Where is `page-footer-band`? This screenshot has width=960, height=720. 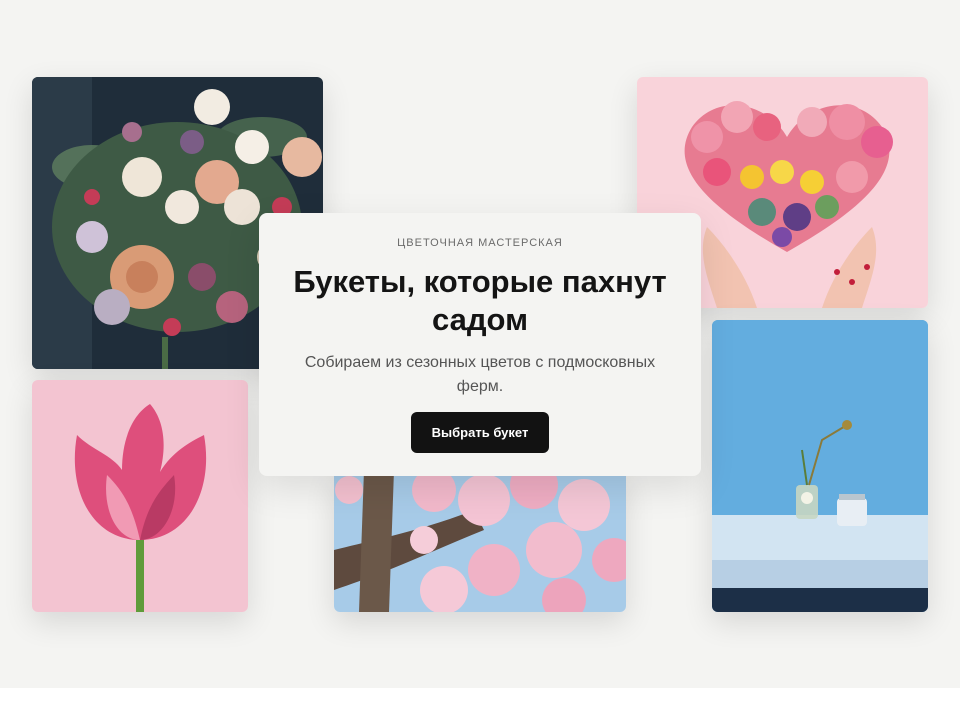
page-footer-band is located at coordinates (480, 704).